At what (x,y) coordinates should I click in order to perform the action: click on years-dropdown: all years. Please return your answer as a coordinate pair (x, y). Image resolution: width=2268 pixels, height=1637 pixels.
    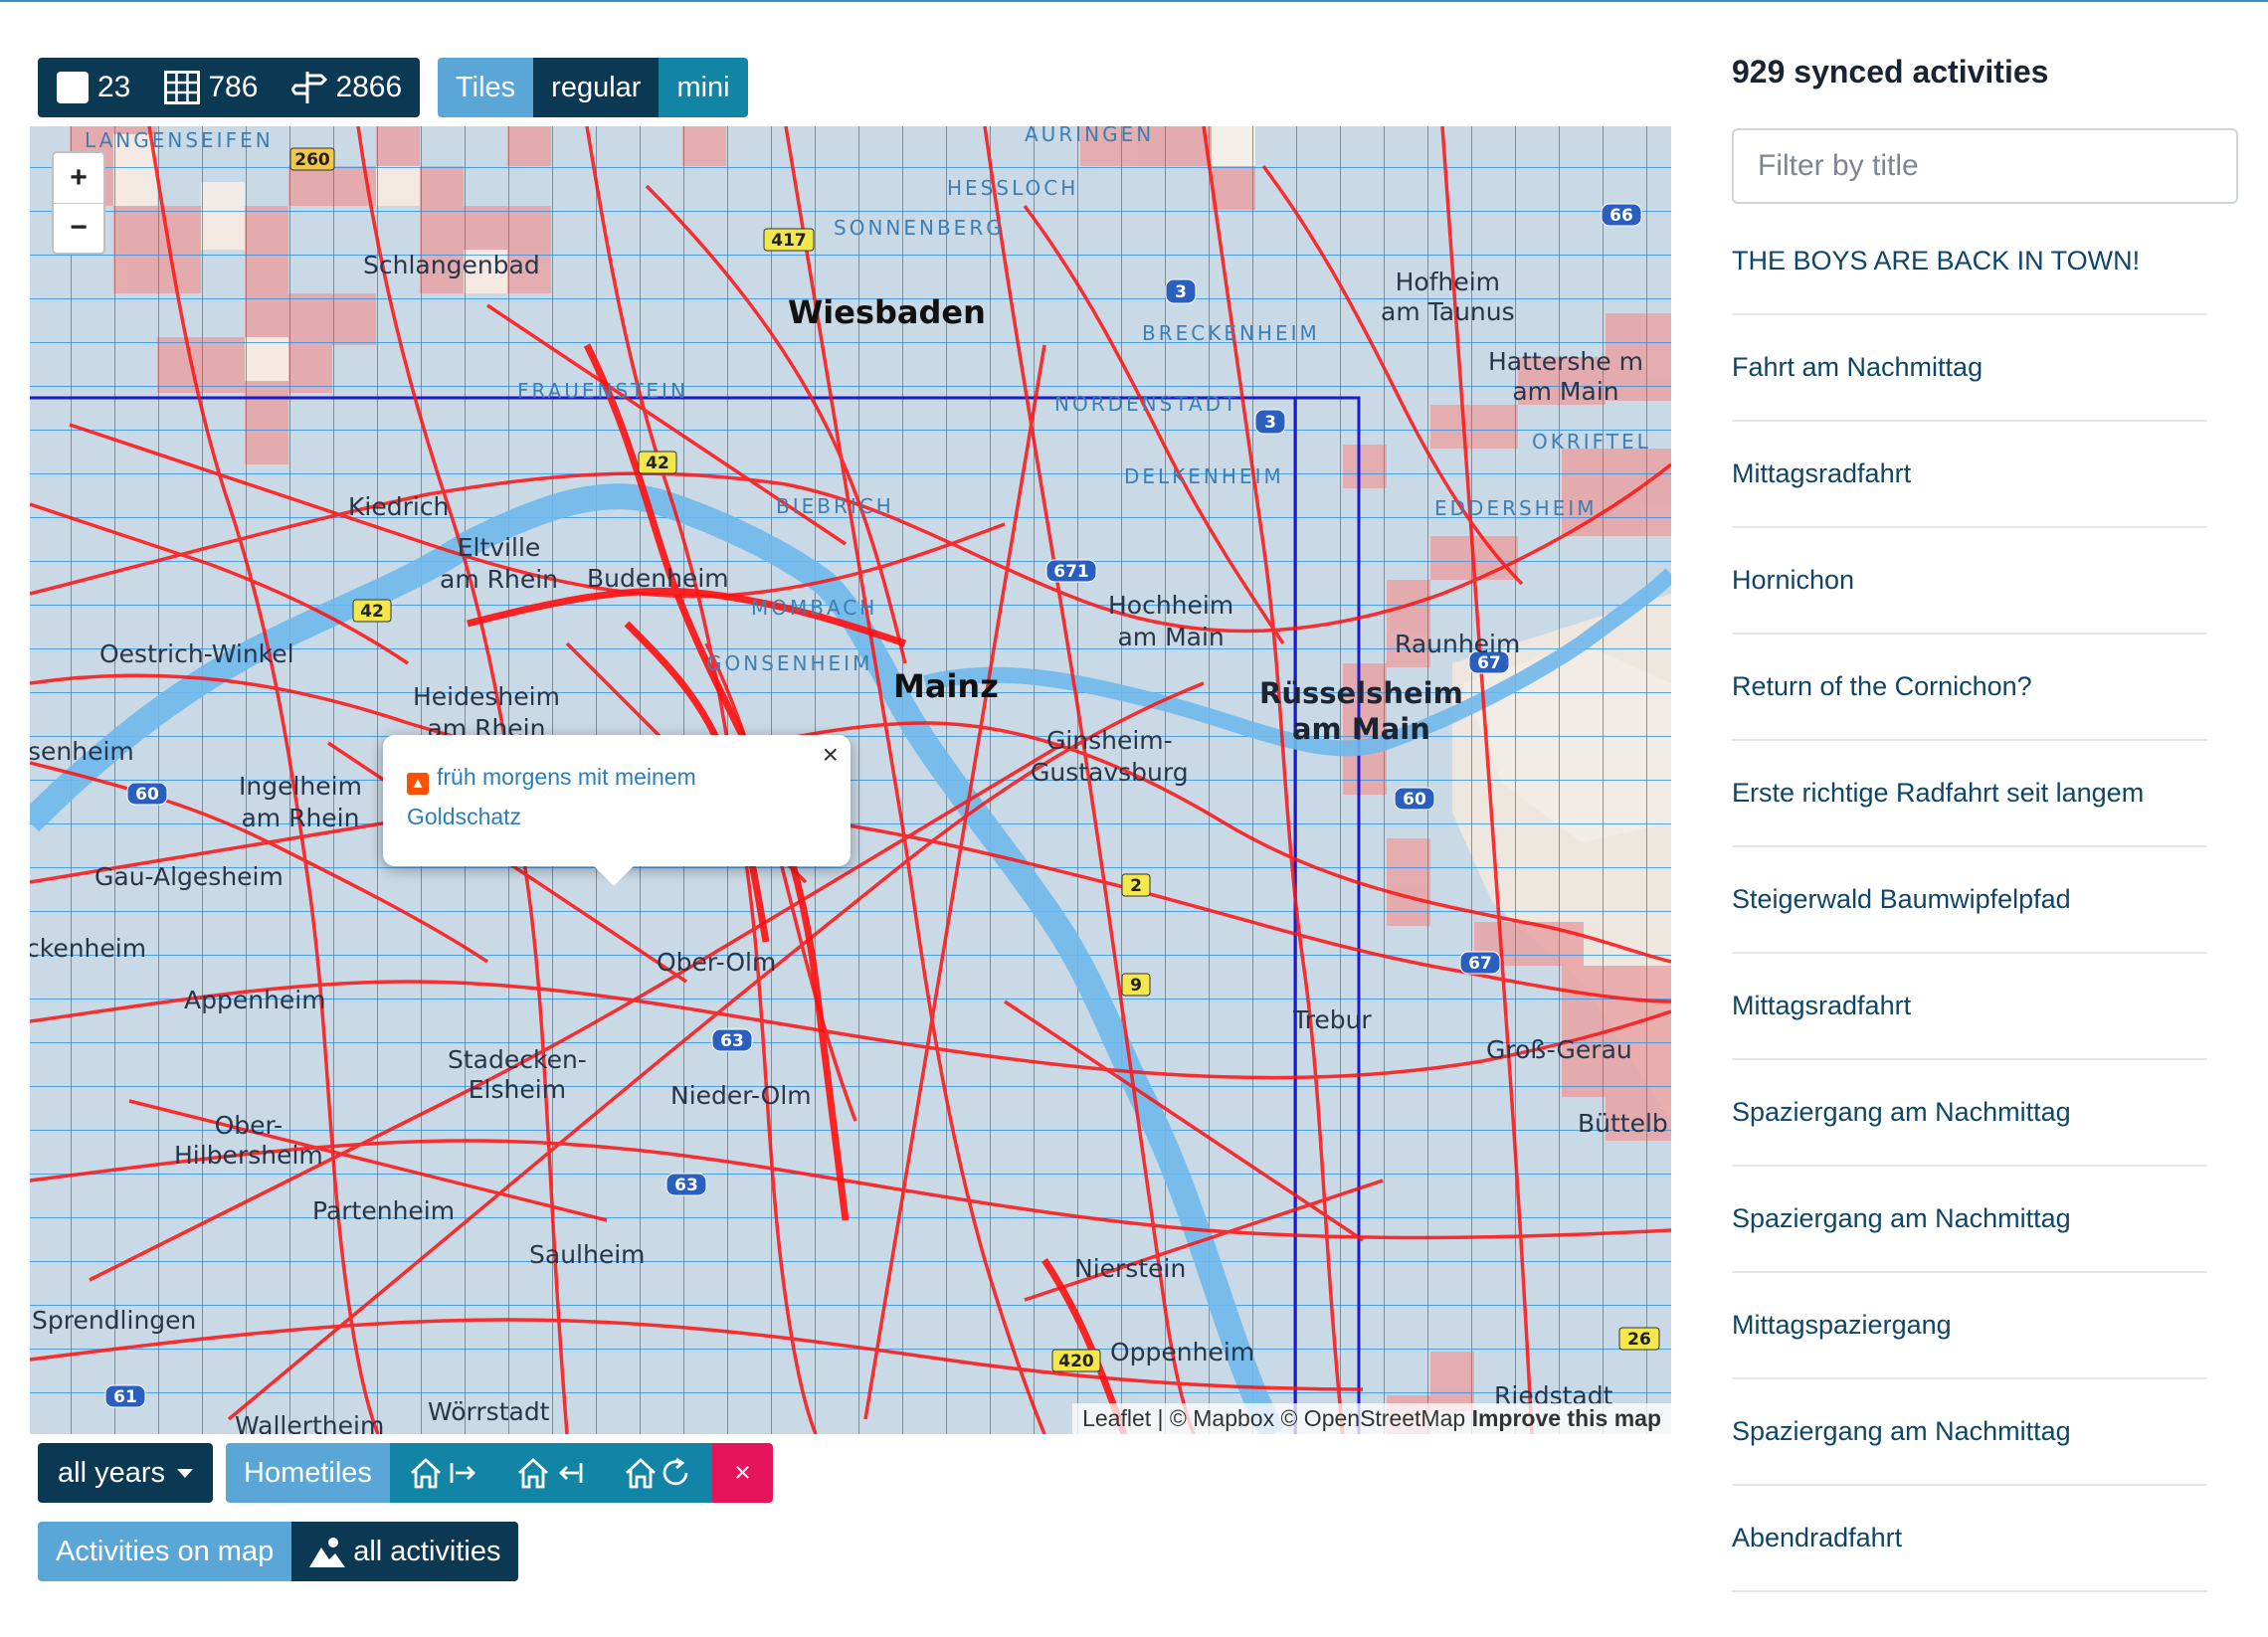
    Looking at the image, I should click on (125, 1473).